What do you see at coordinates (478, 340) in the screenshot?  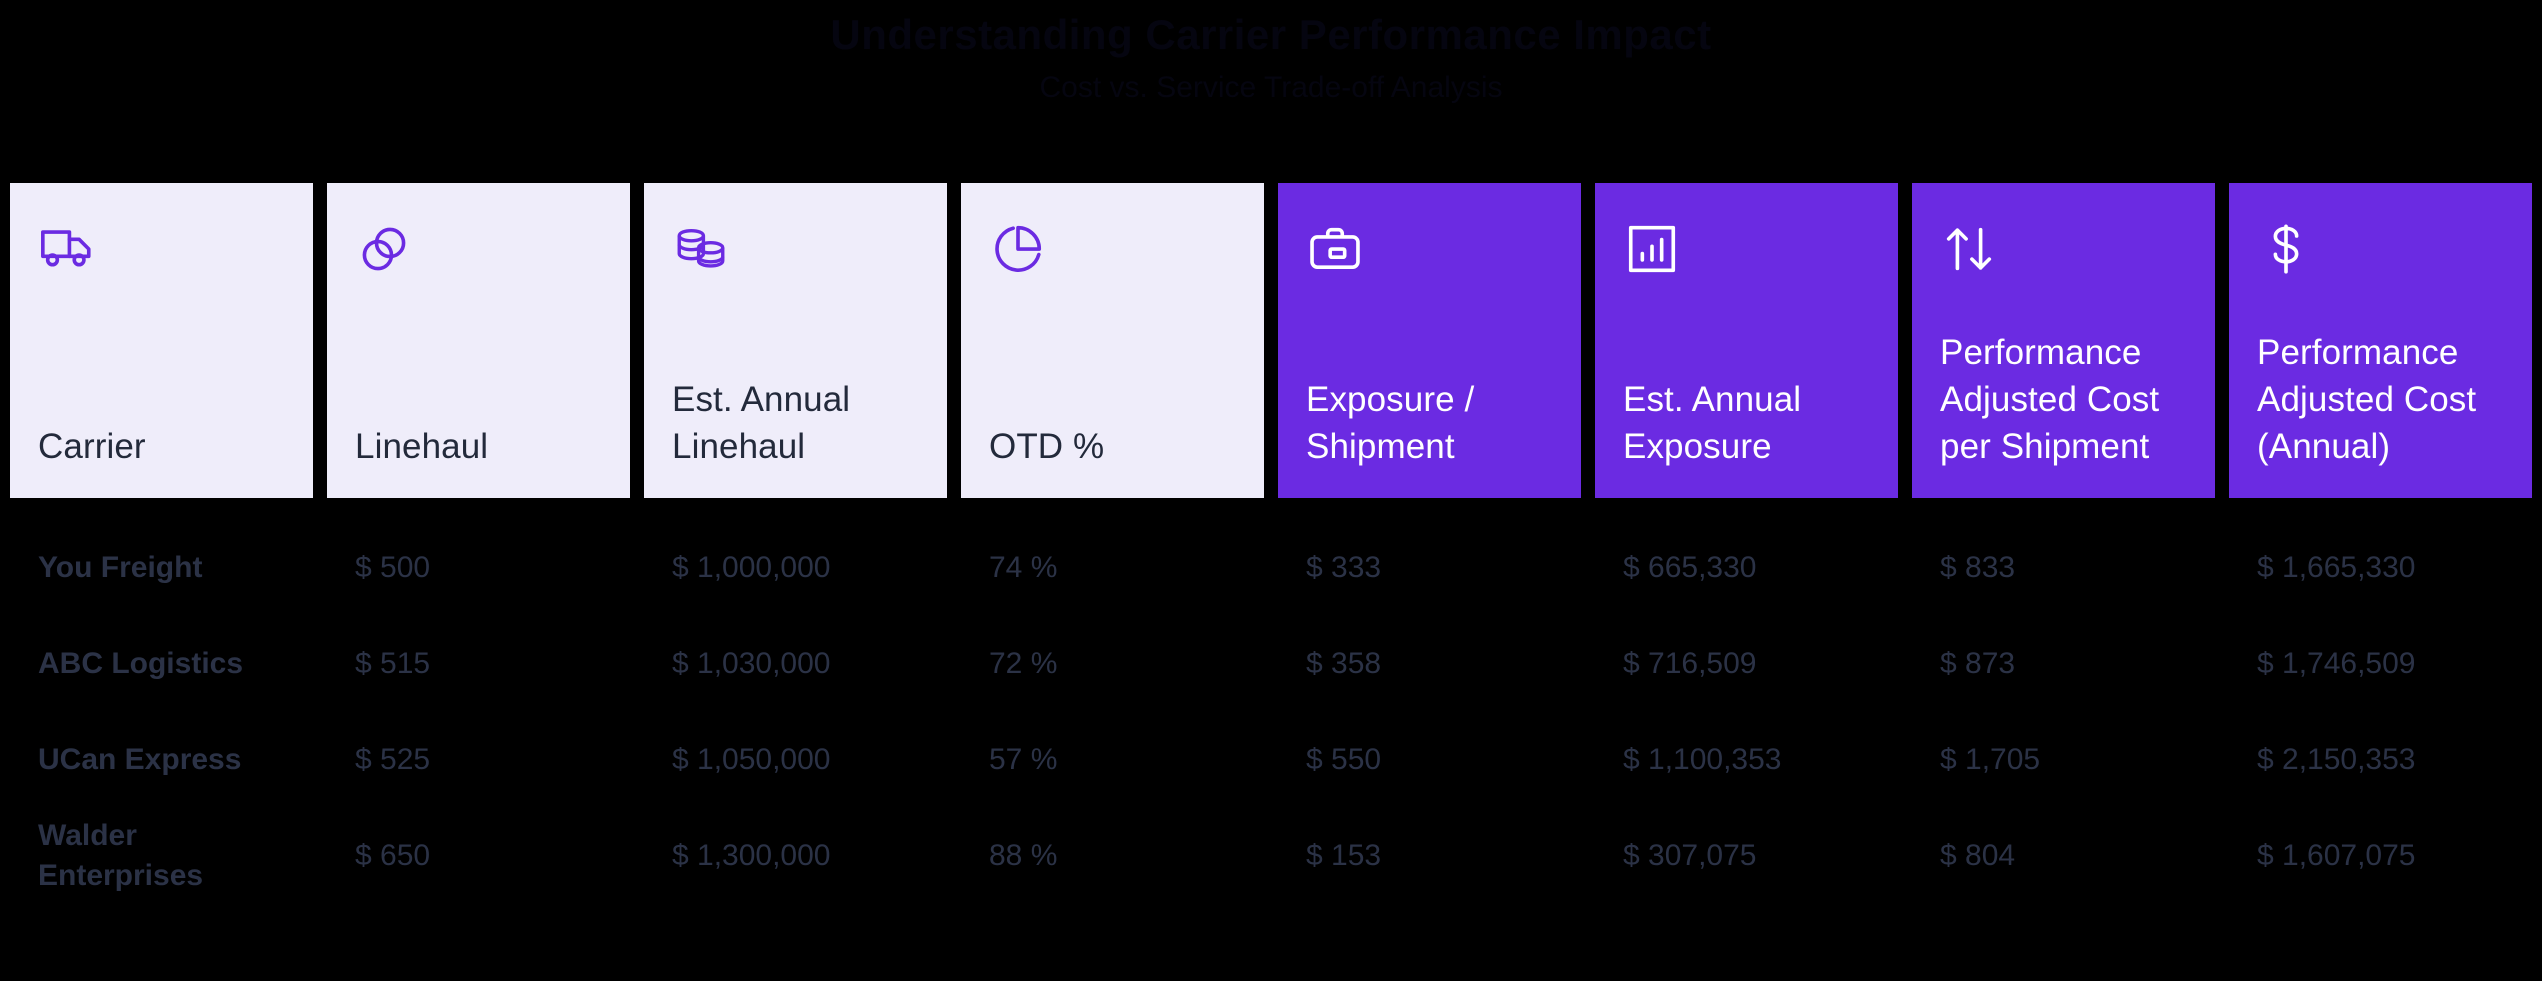 I see `column-header-linehaul: Linehaul` at bounding box center [478, 340].